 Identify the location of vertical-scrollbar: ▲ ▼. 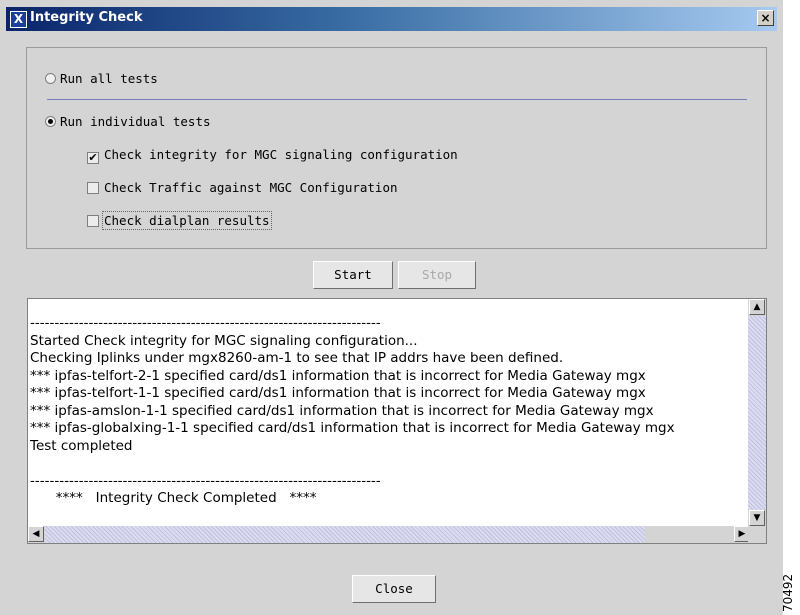
(757, 413).